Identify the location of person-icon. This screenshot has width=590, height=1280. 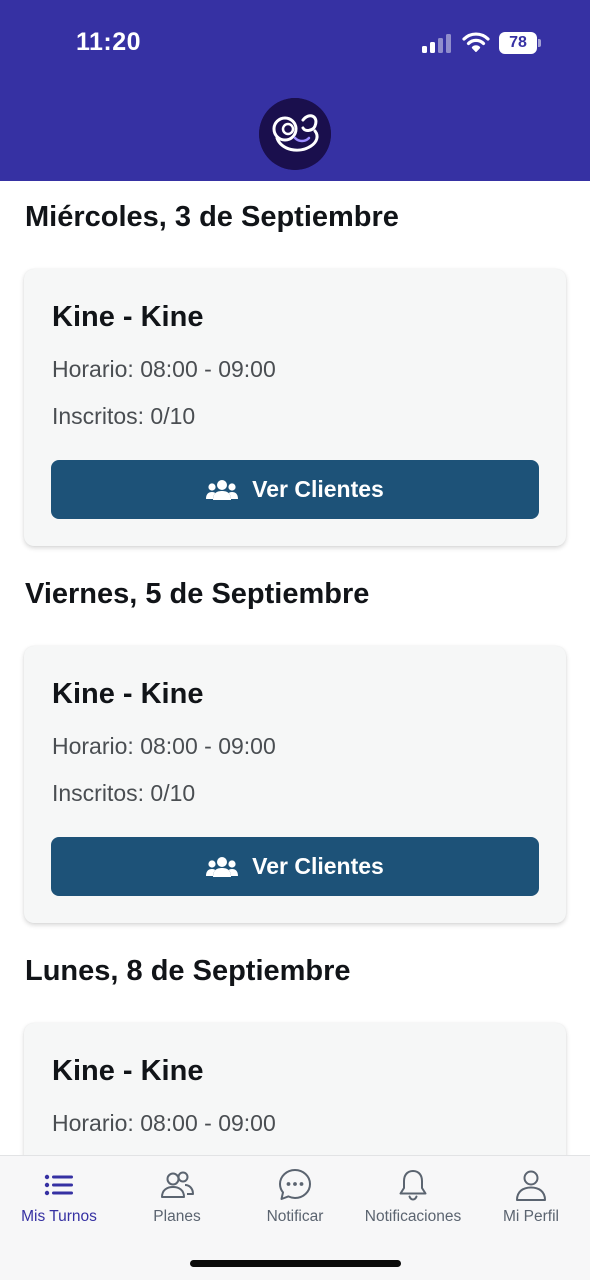
(531, 1185).